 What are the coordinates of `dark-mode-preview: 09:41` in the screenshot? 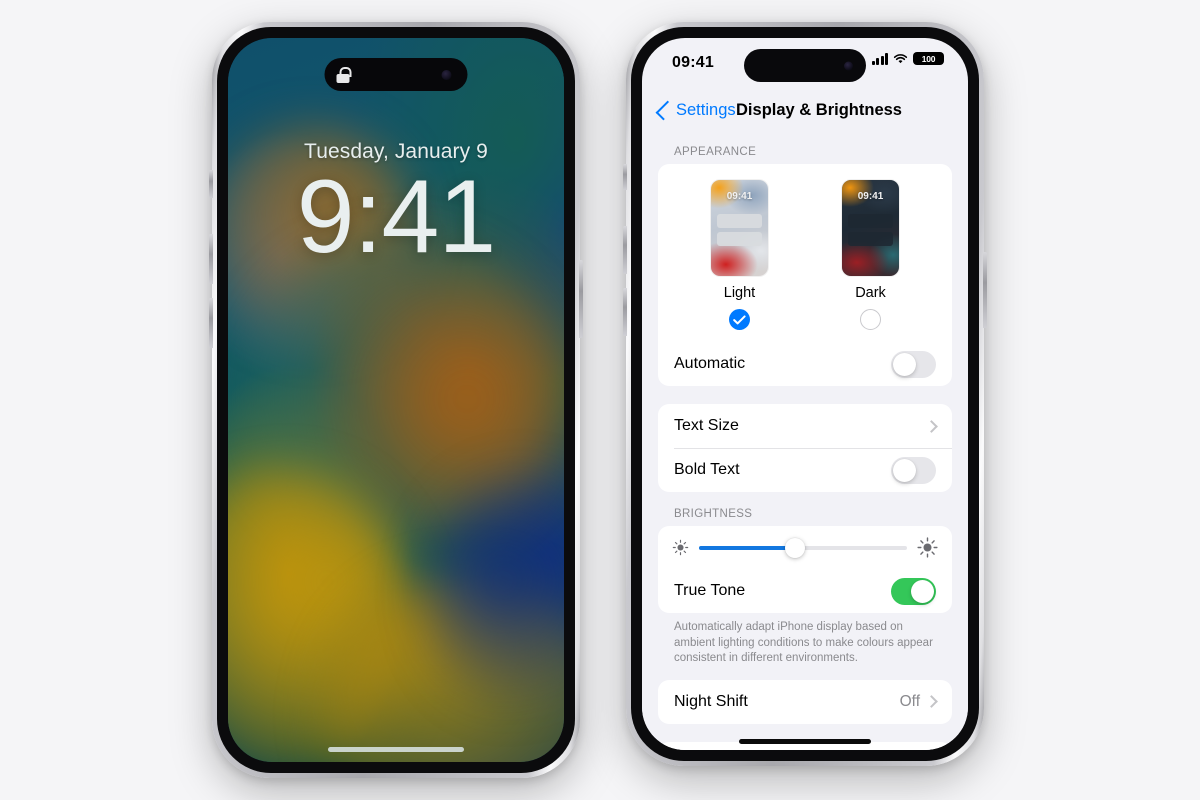 It's located at (870, 228).